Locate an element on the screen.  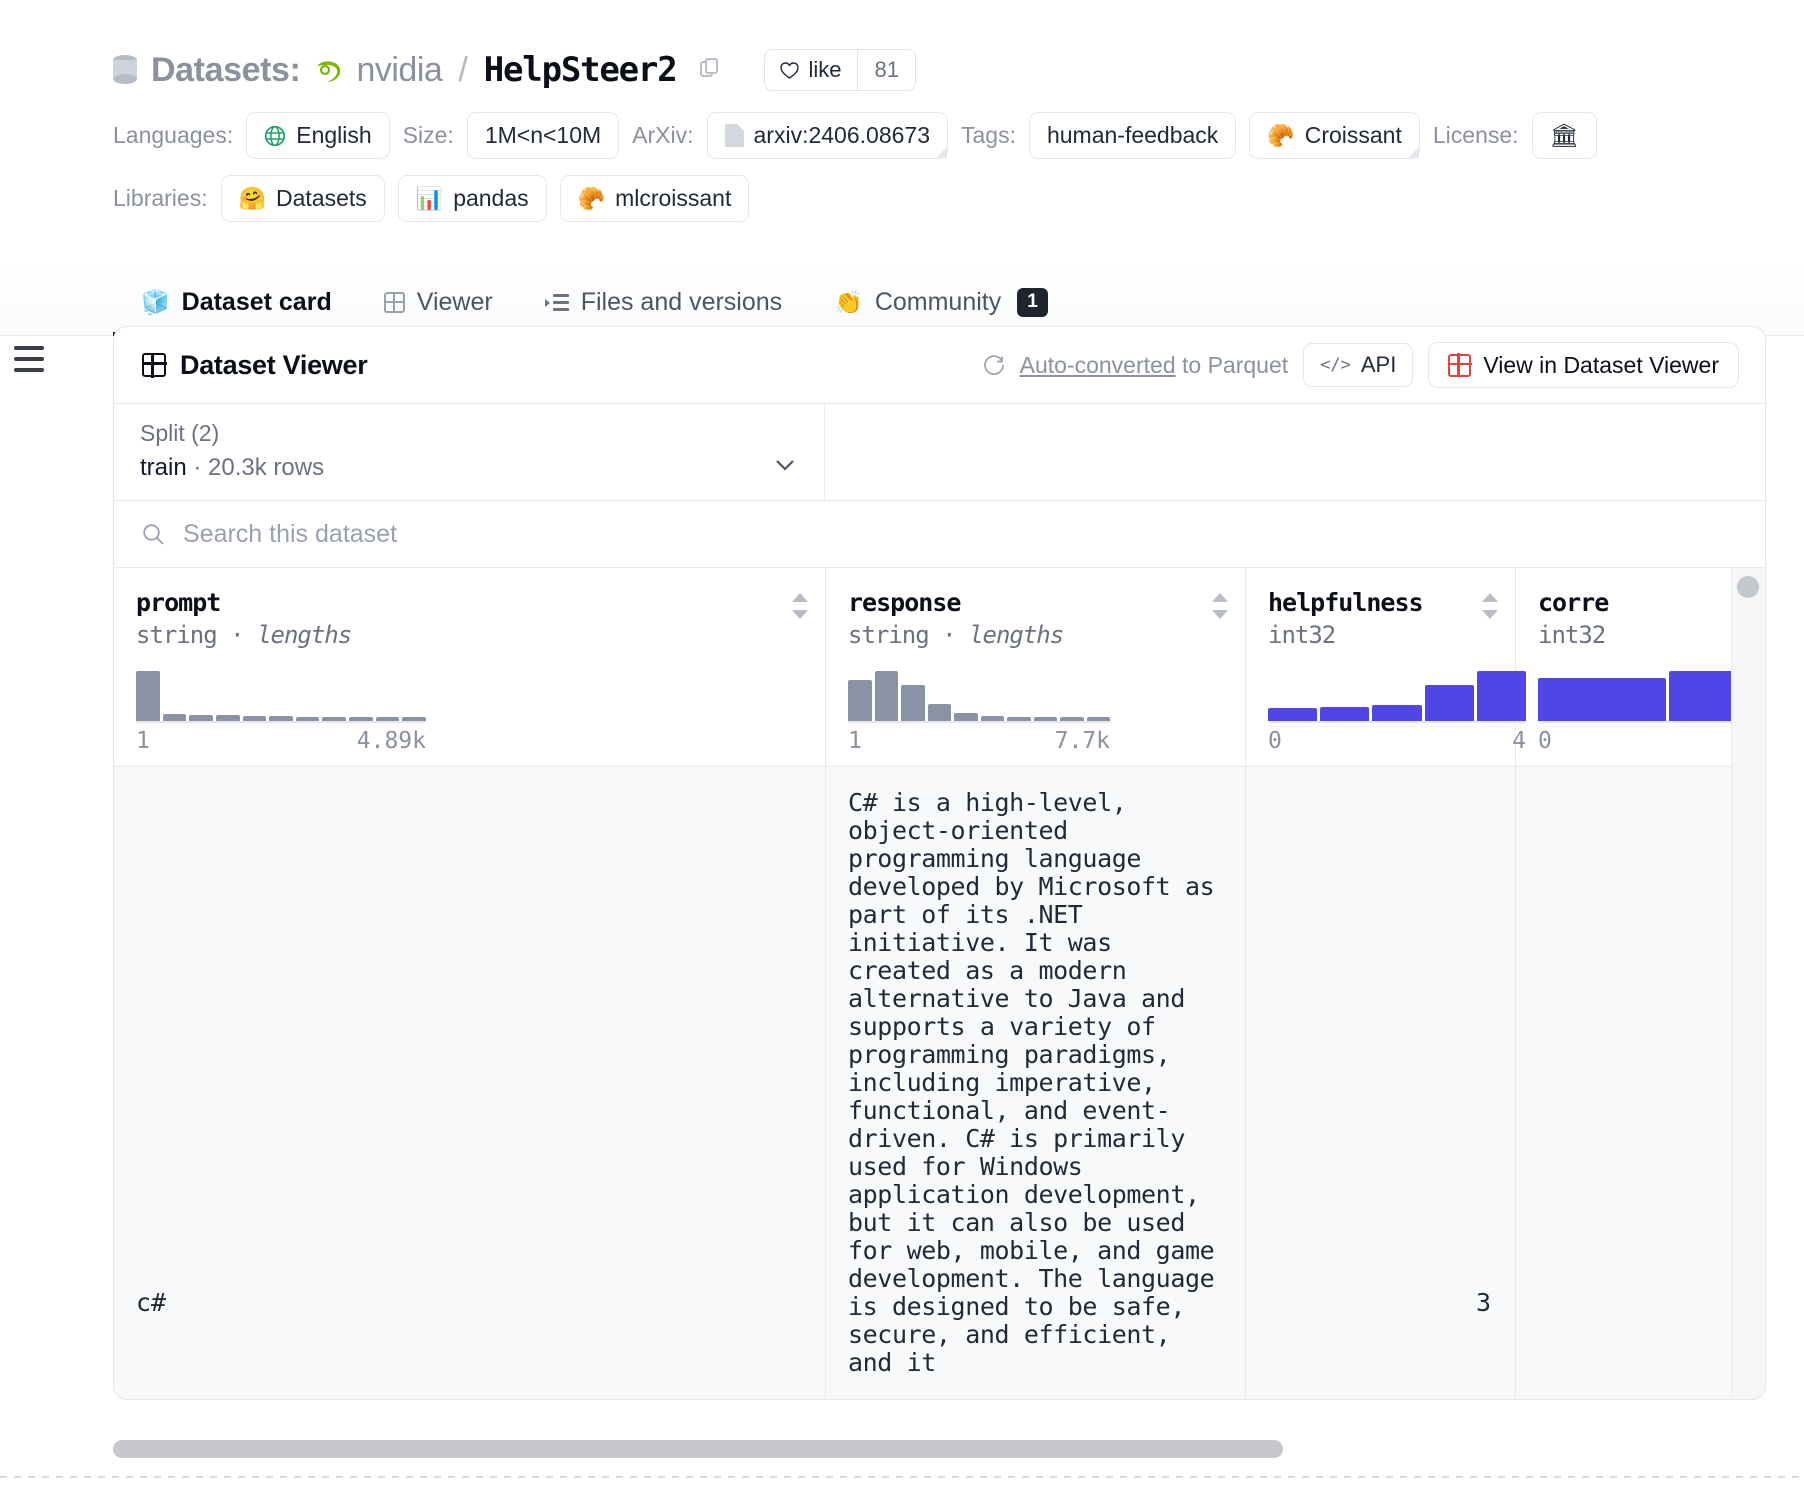
chip-croissant-label: Croissant is located at coordinates (1353, 135).